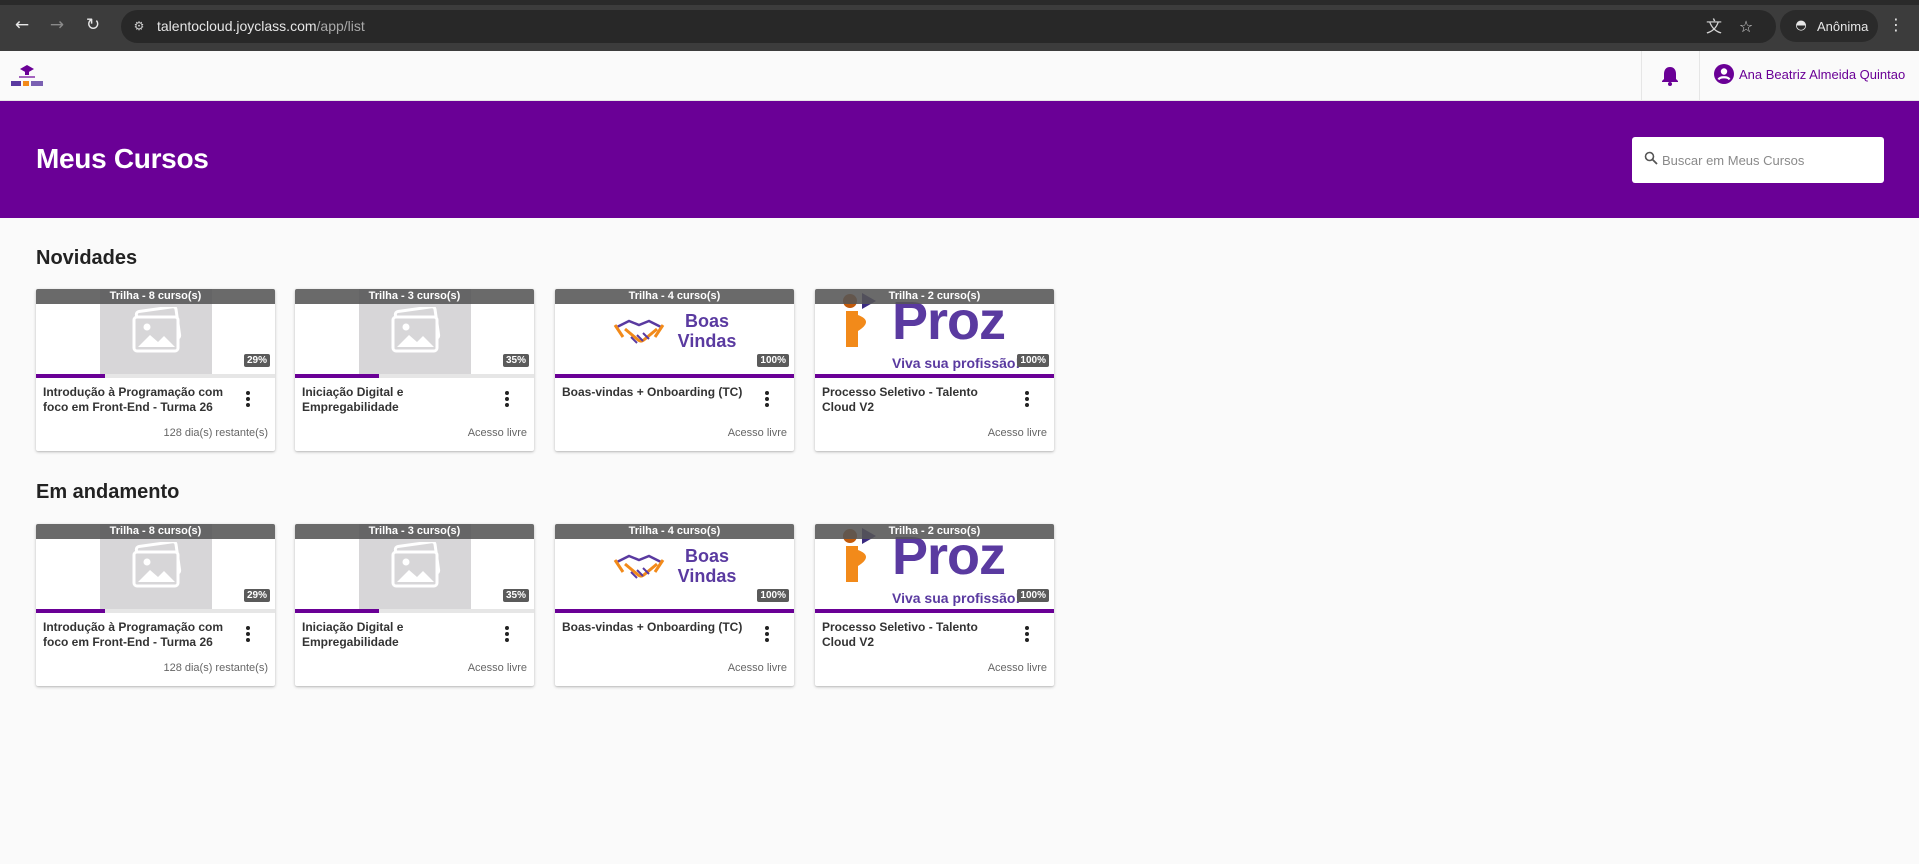 Image resolution: width=1919 pixels, height=864 pixels. What do you see at coordinates (1822, 74) in the screenshot?
I see `user-name: Ana Beatriz Almeida Quintao` at bounding box center [1822, 74].